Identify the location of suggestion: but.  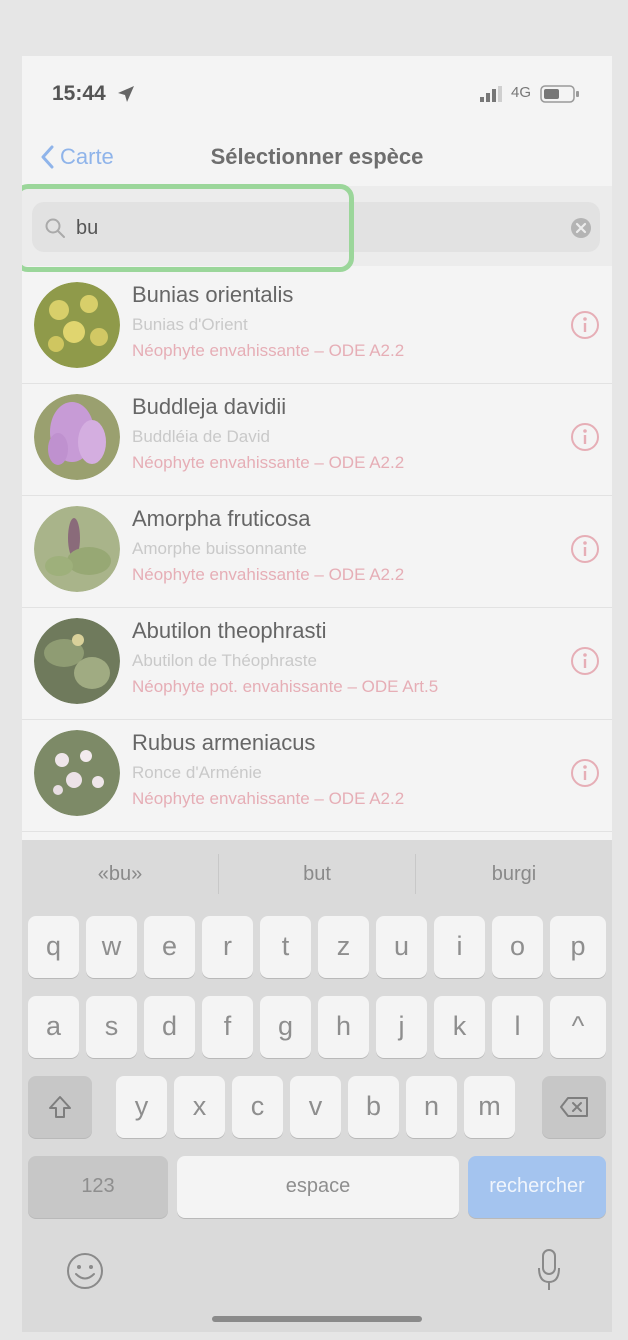
(317, 874).